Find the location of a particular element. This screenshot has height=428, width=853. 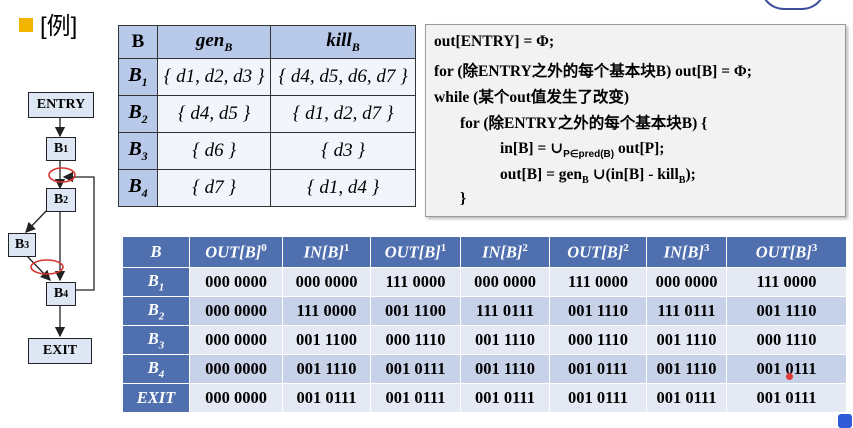

node-b3: B3 is located at coordinates (22, 245).